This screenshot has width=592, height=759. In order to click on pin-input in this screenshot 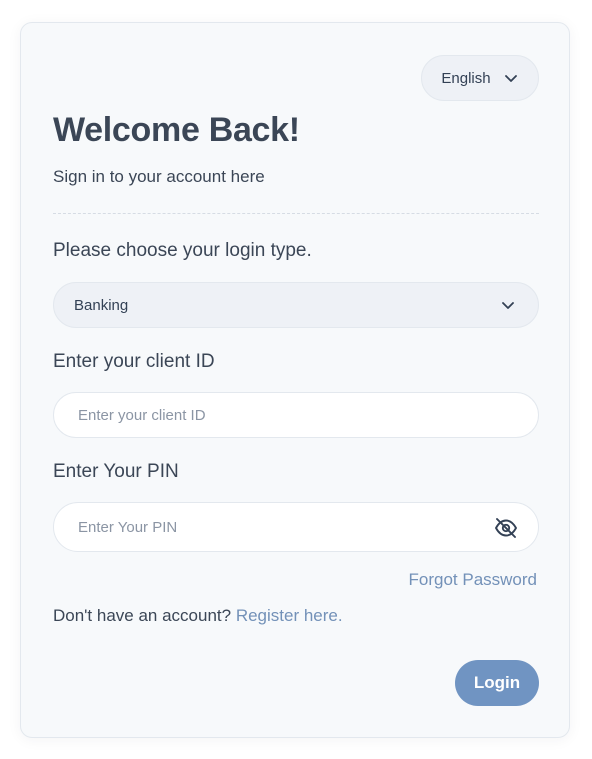, I will do `click(254, 527)`.